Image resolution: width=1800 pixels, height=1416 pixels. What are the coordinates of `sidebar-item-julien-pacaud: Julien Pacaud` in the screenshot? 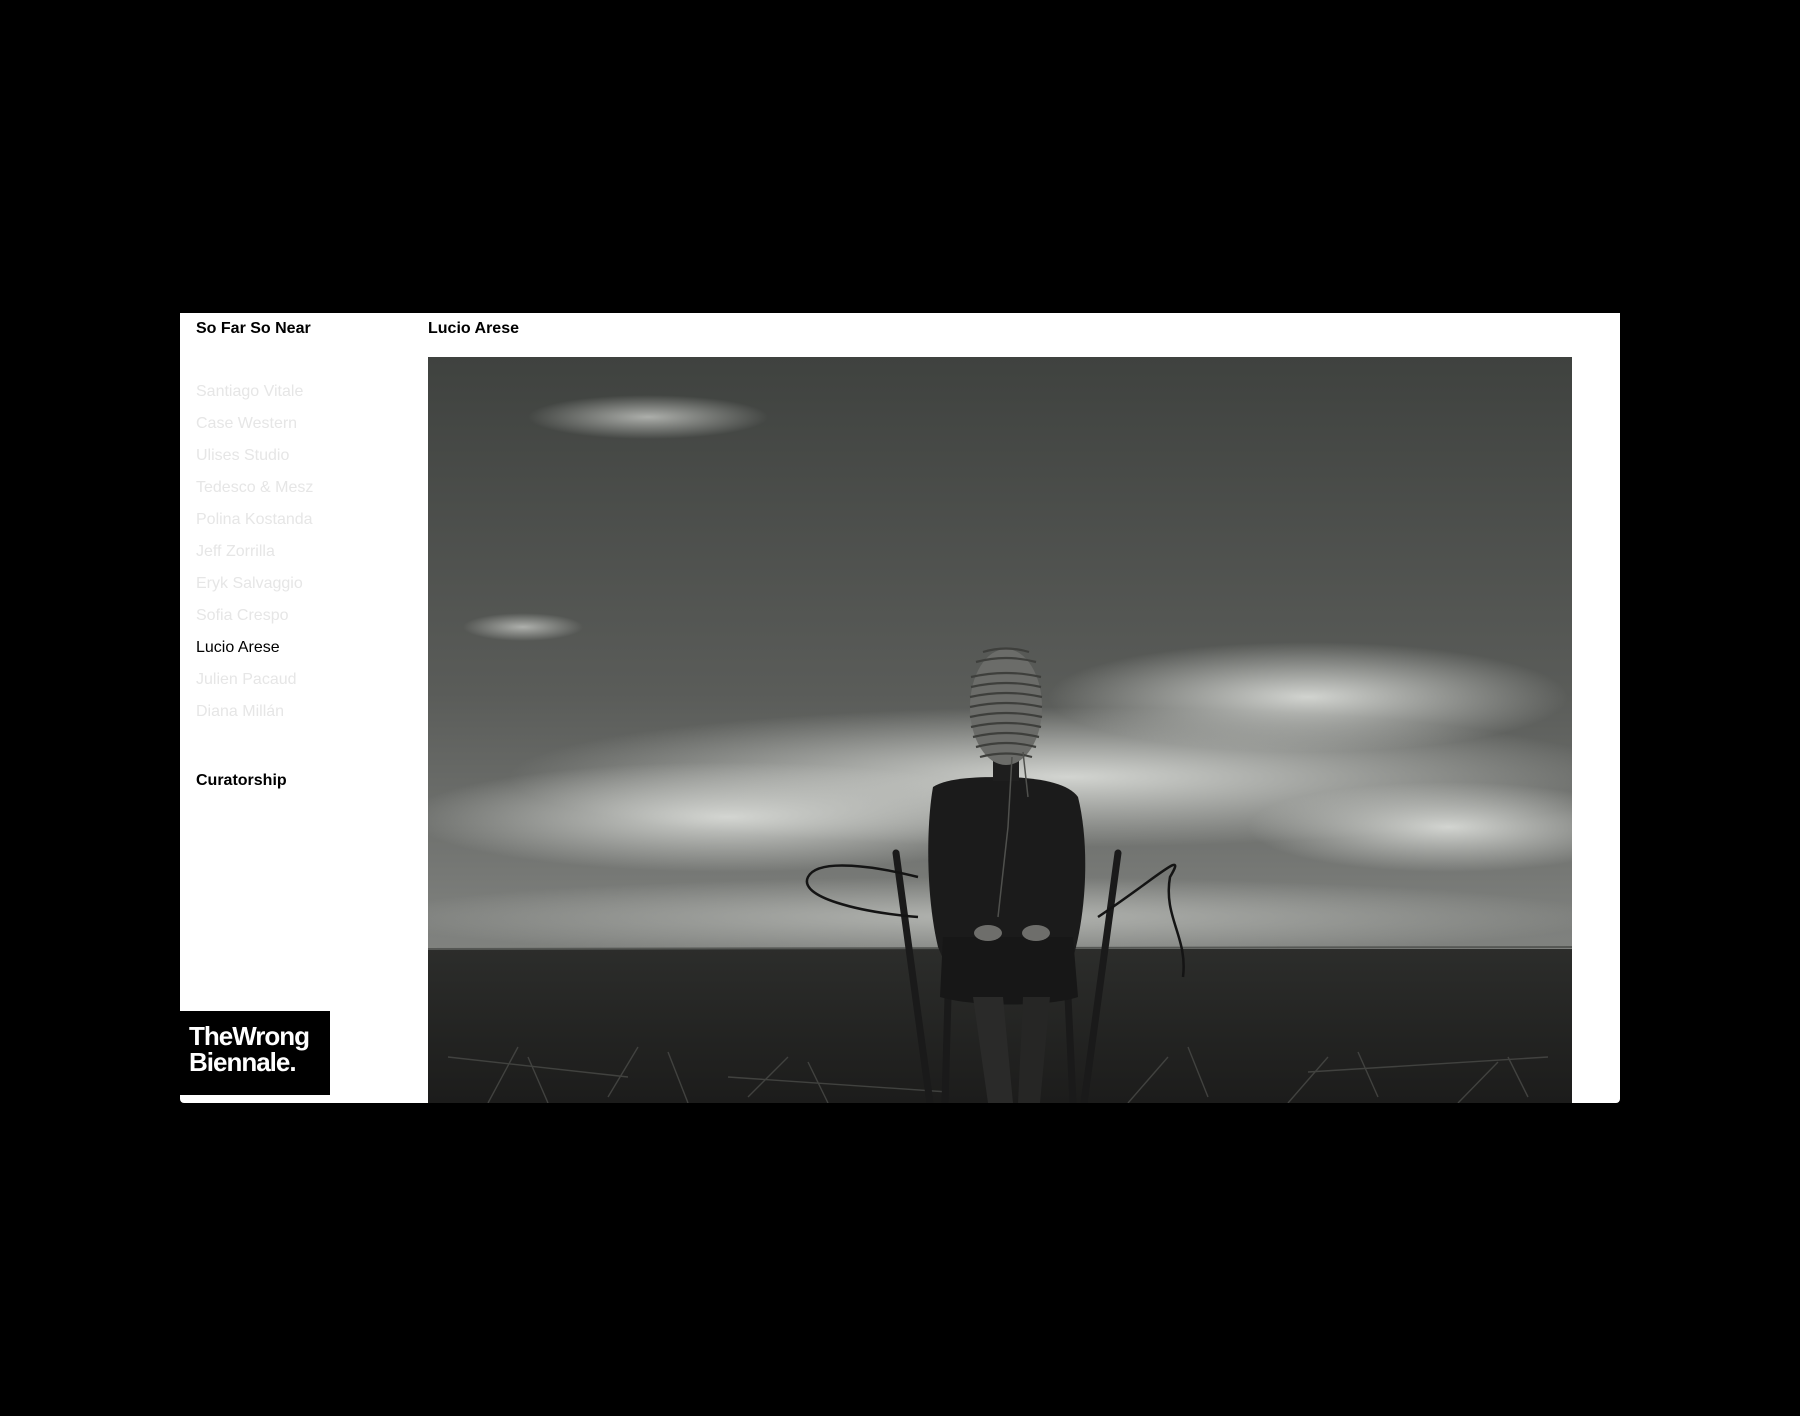 It's located at (254, 687).